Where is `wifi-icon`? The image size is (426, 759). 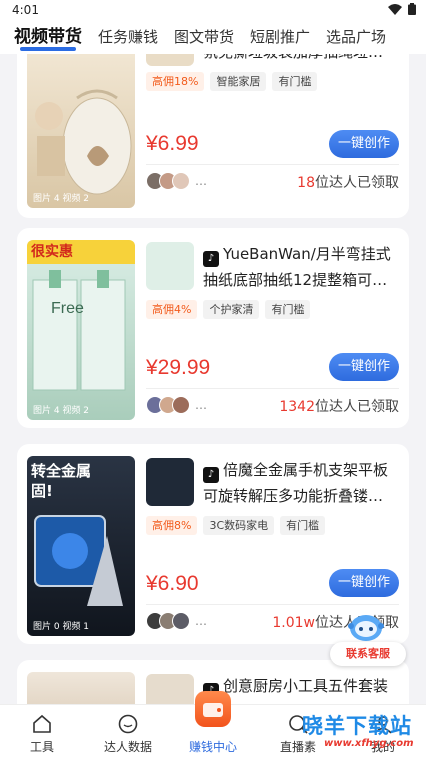
wifi-icon is located at coordinates (395, 9).